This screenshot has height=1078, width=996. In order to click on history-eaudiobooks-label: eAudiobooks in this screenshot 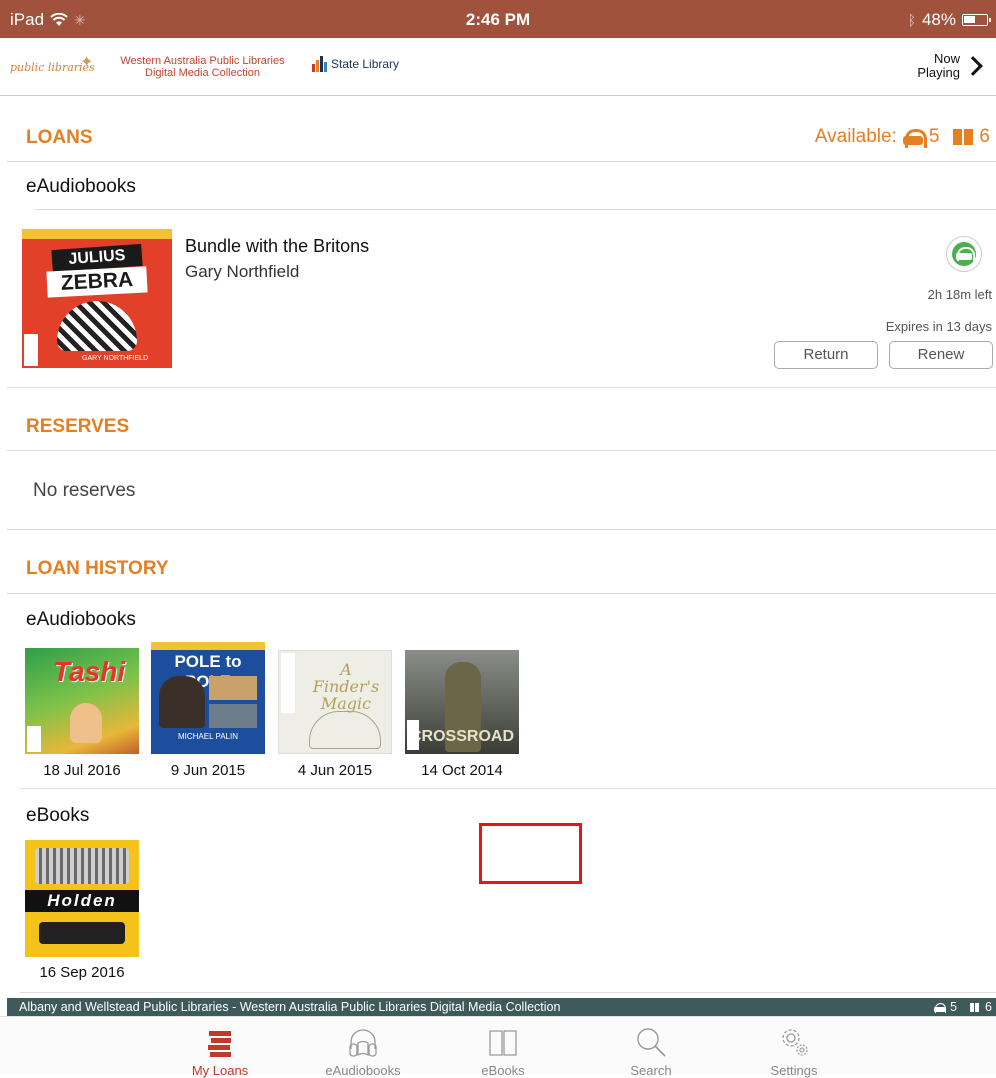, I will do `click(81, 619)`.